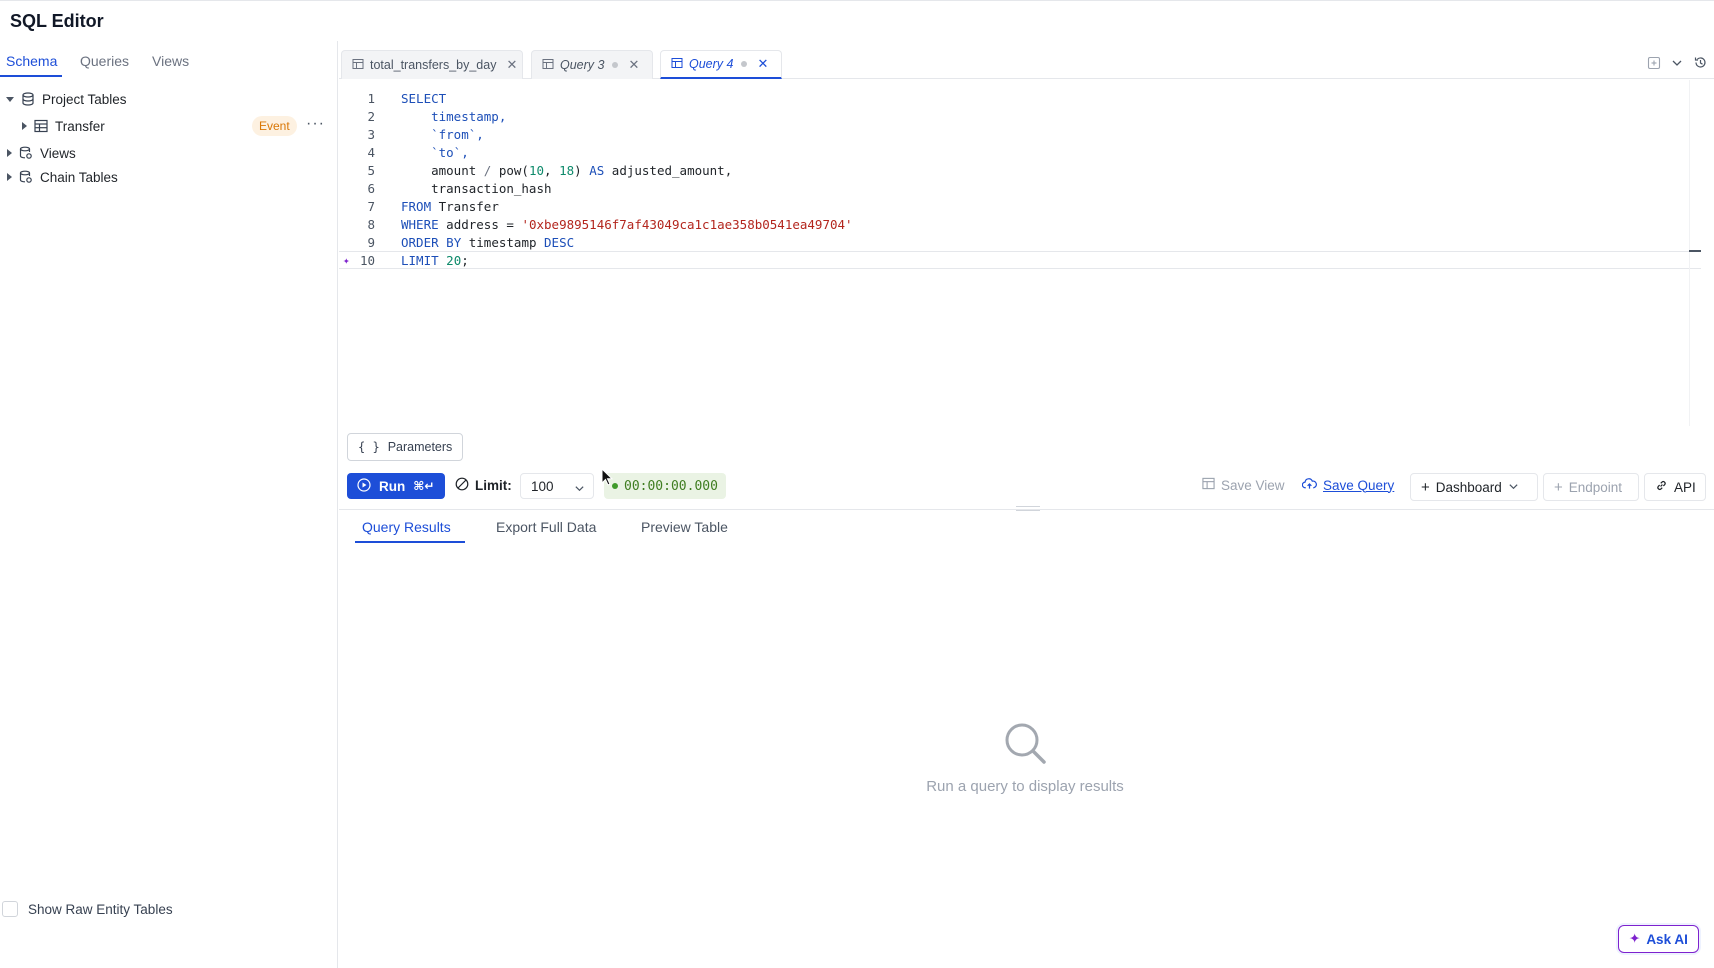  Describe the element at coordinates (1654, 65) in the screenshot. I see `new-tab-icon` at that location.